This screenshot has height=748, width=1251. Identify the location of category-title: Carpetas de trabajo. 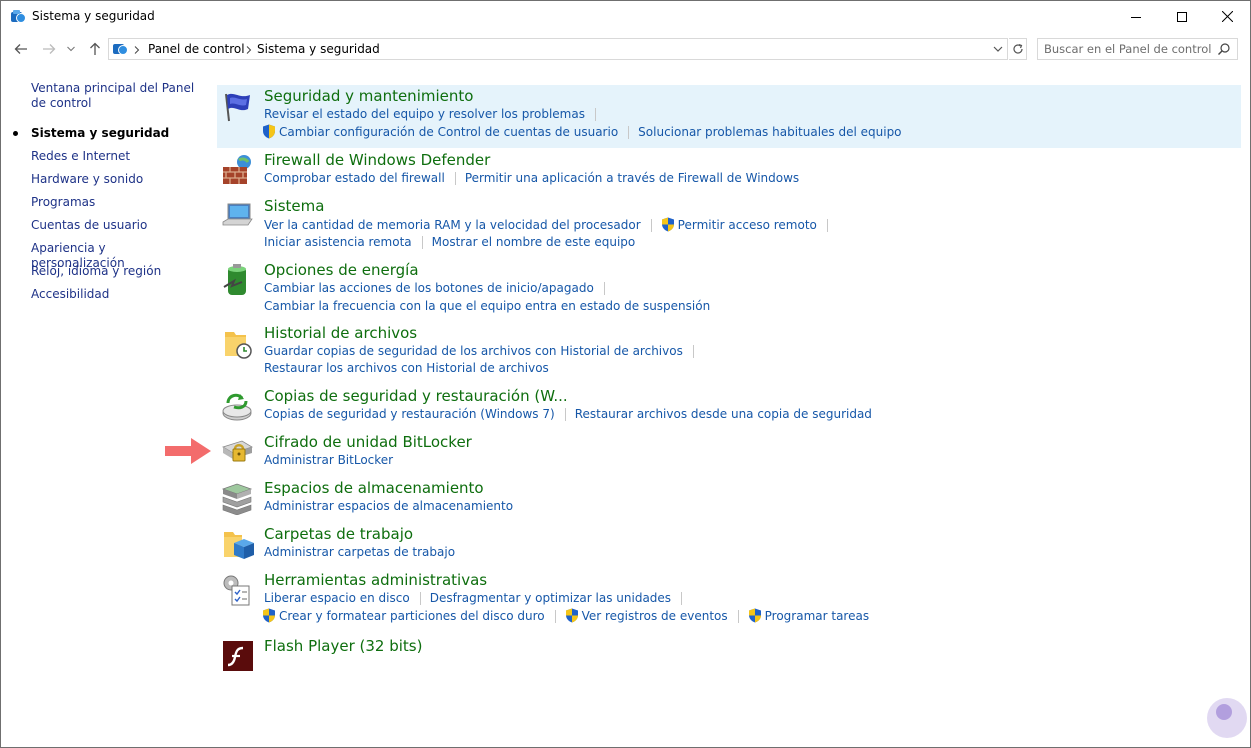
(338, 534).